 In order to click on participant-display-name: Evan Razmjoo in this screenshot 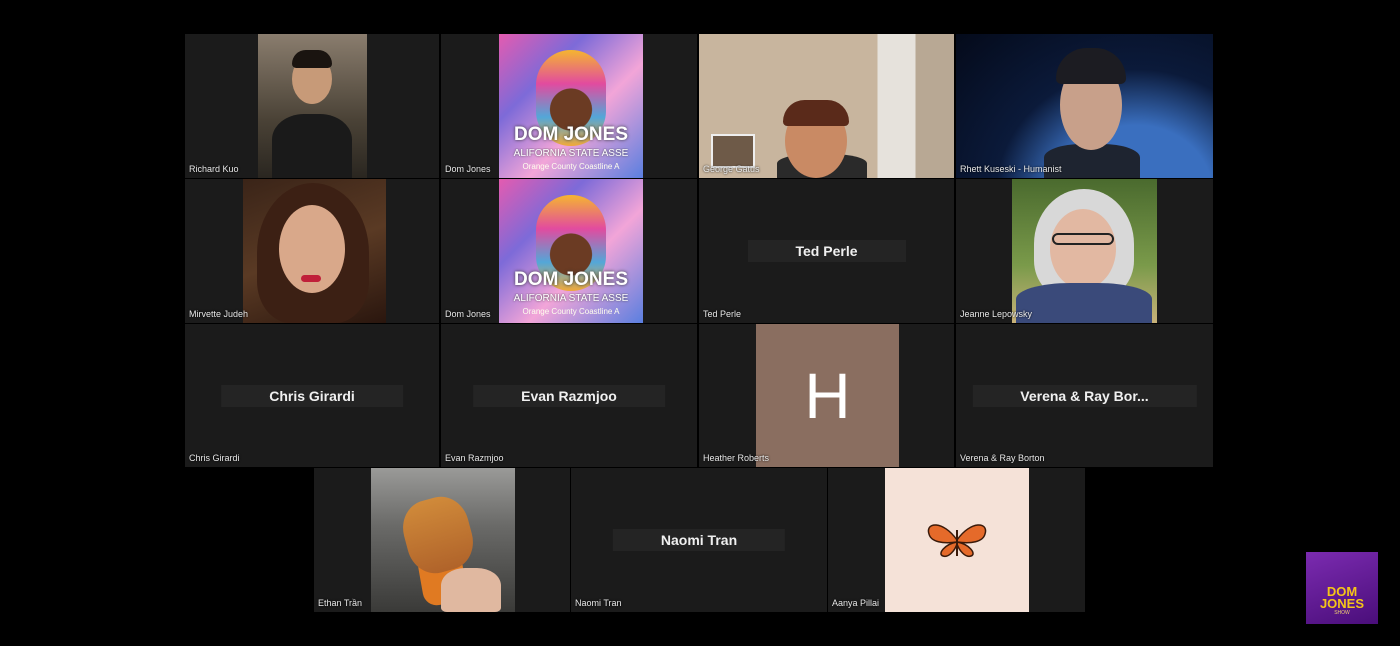, I will do `click(569, 395)`.